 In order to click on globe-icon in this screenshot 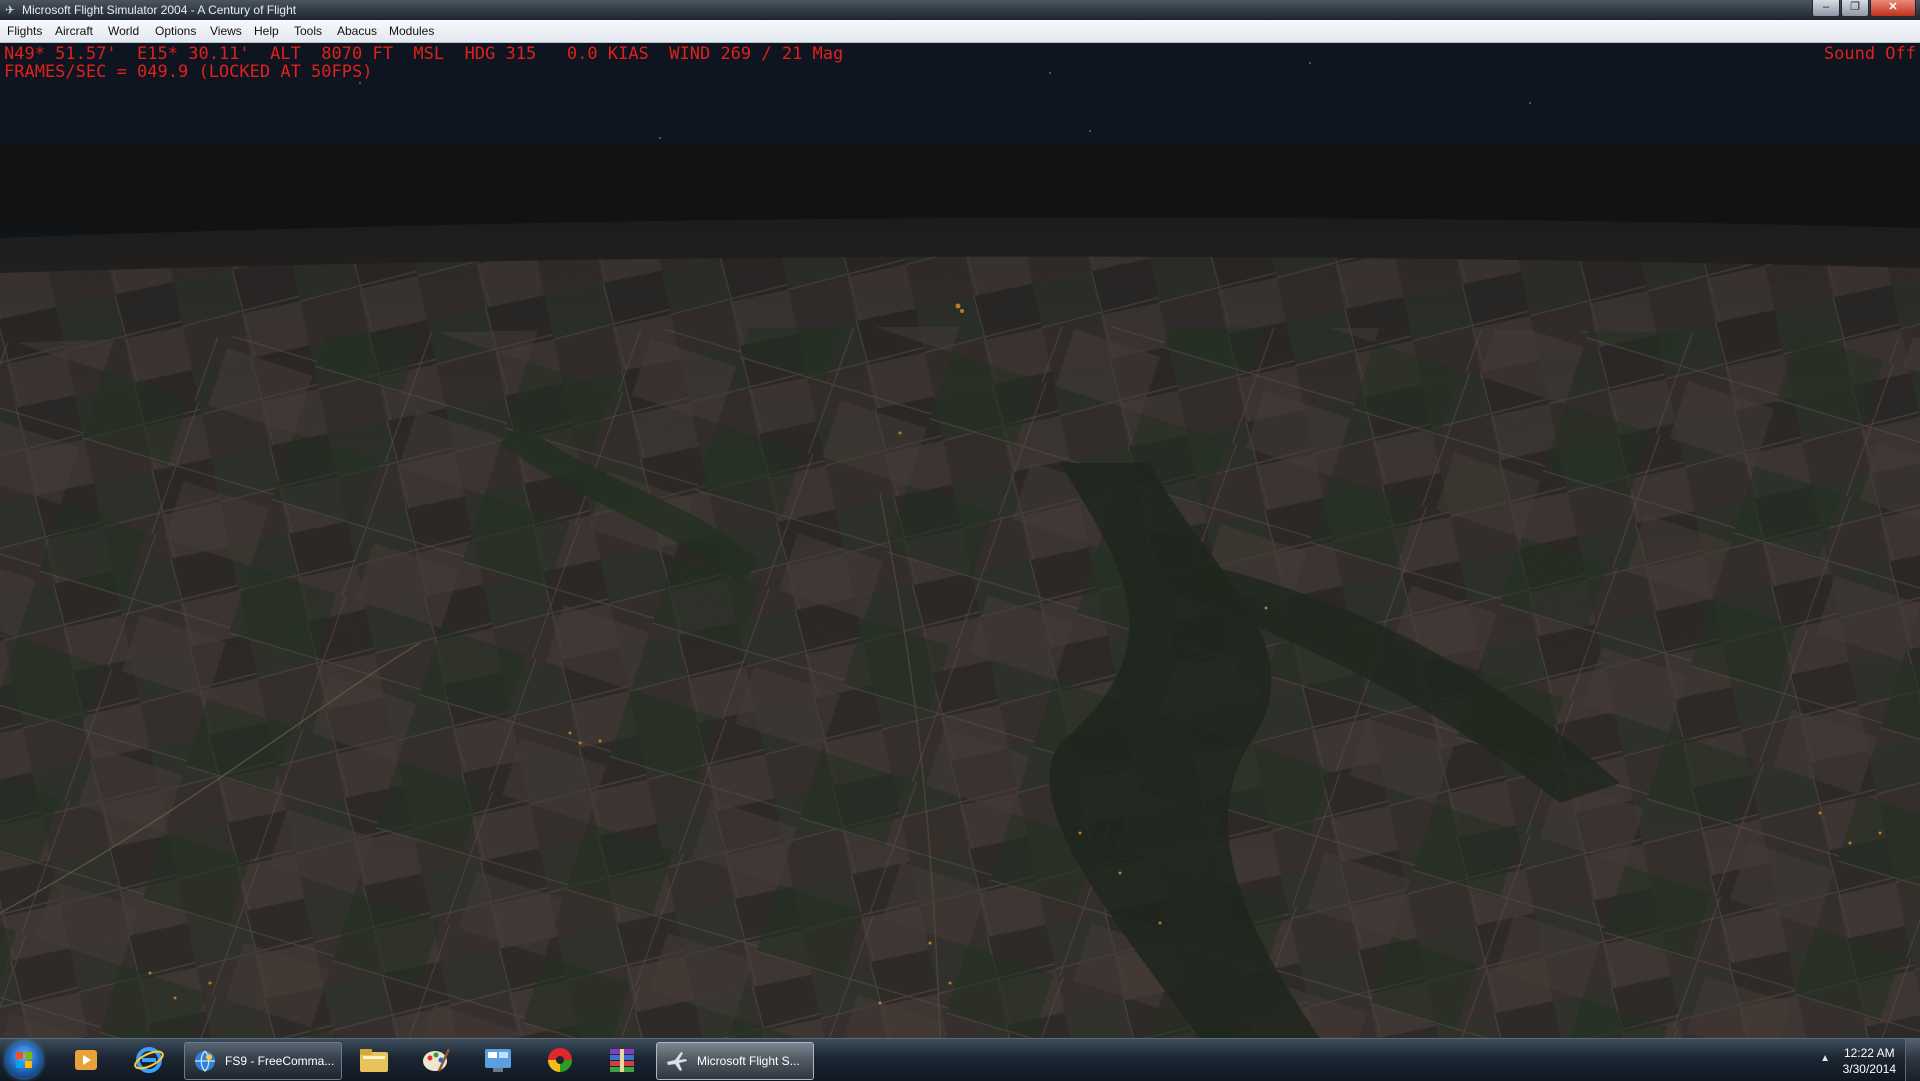, I will do `click(205, 1061)`.